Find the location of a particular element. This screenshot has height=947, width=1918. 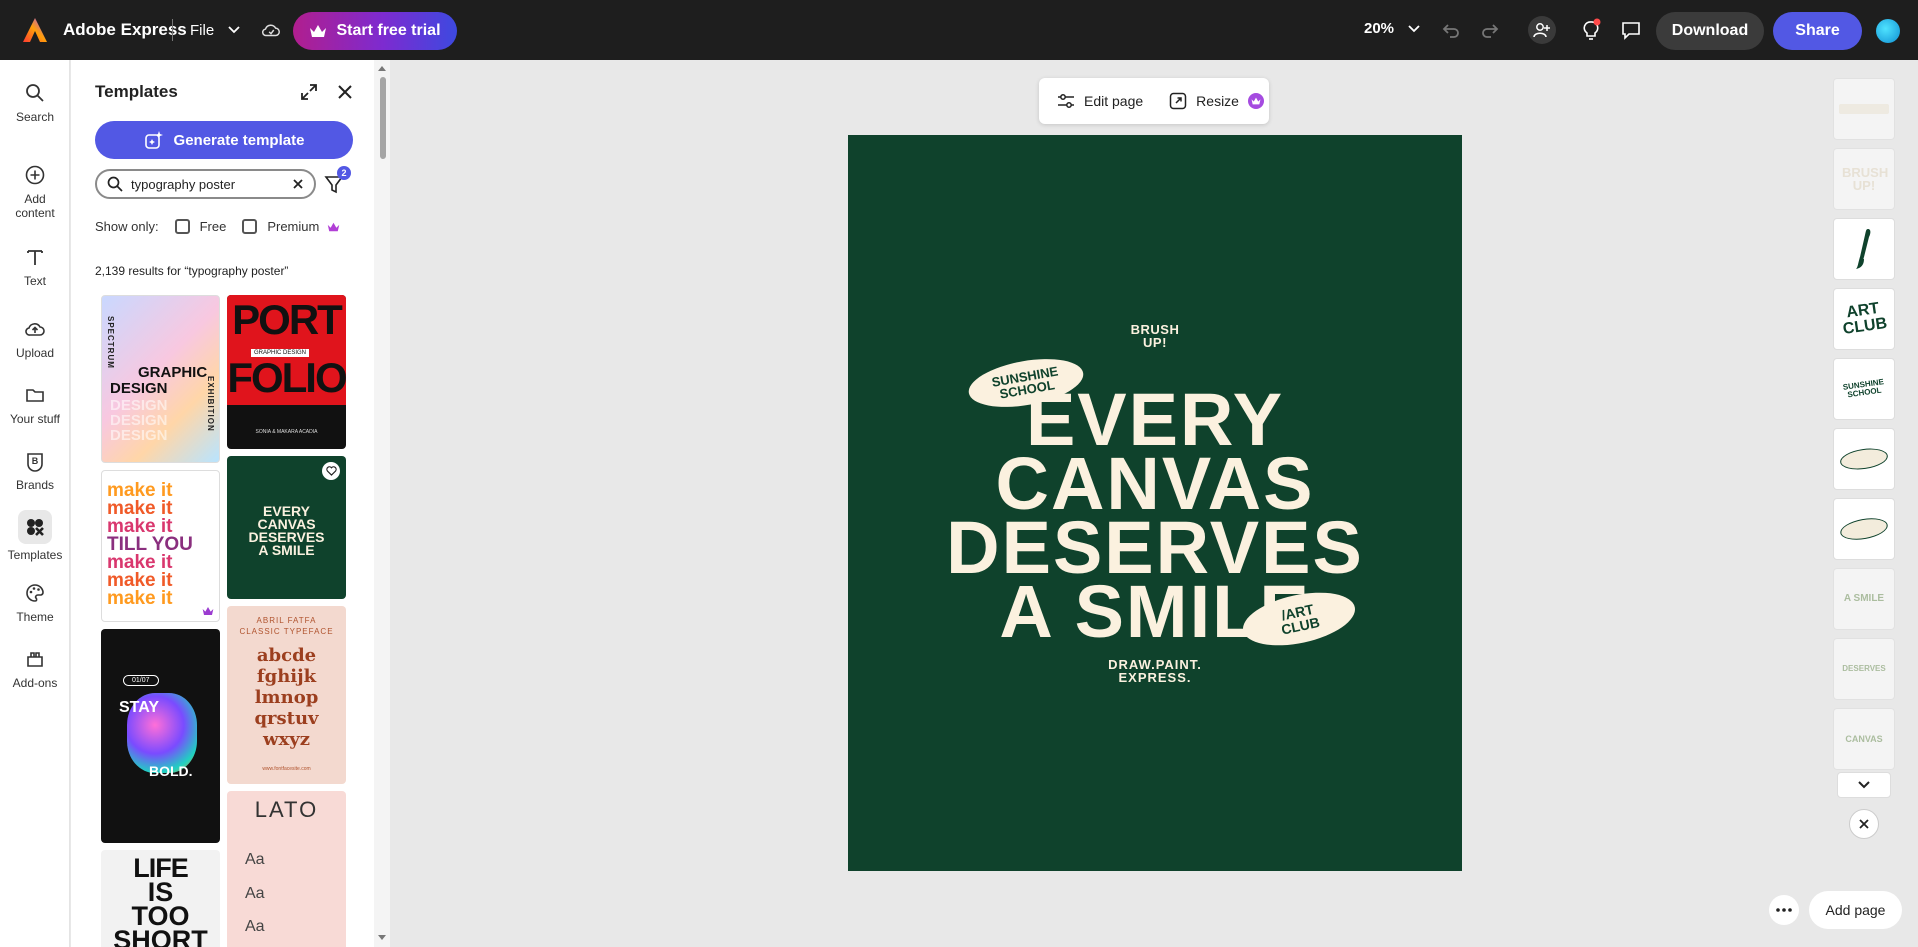

start-free-trial-button: Start free trial is located at coordinates (375, 31).